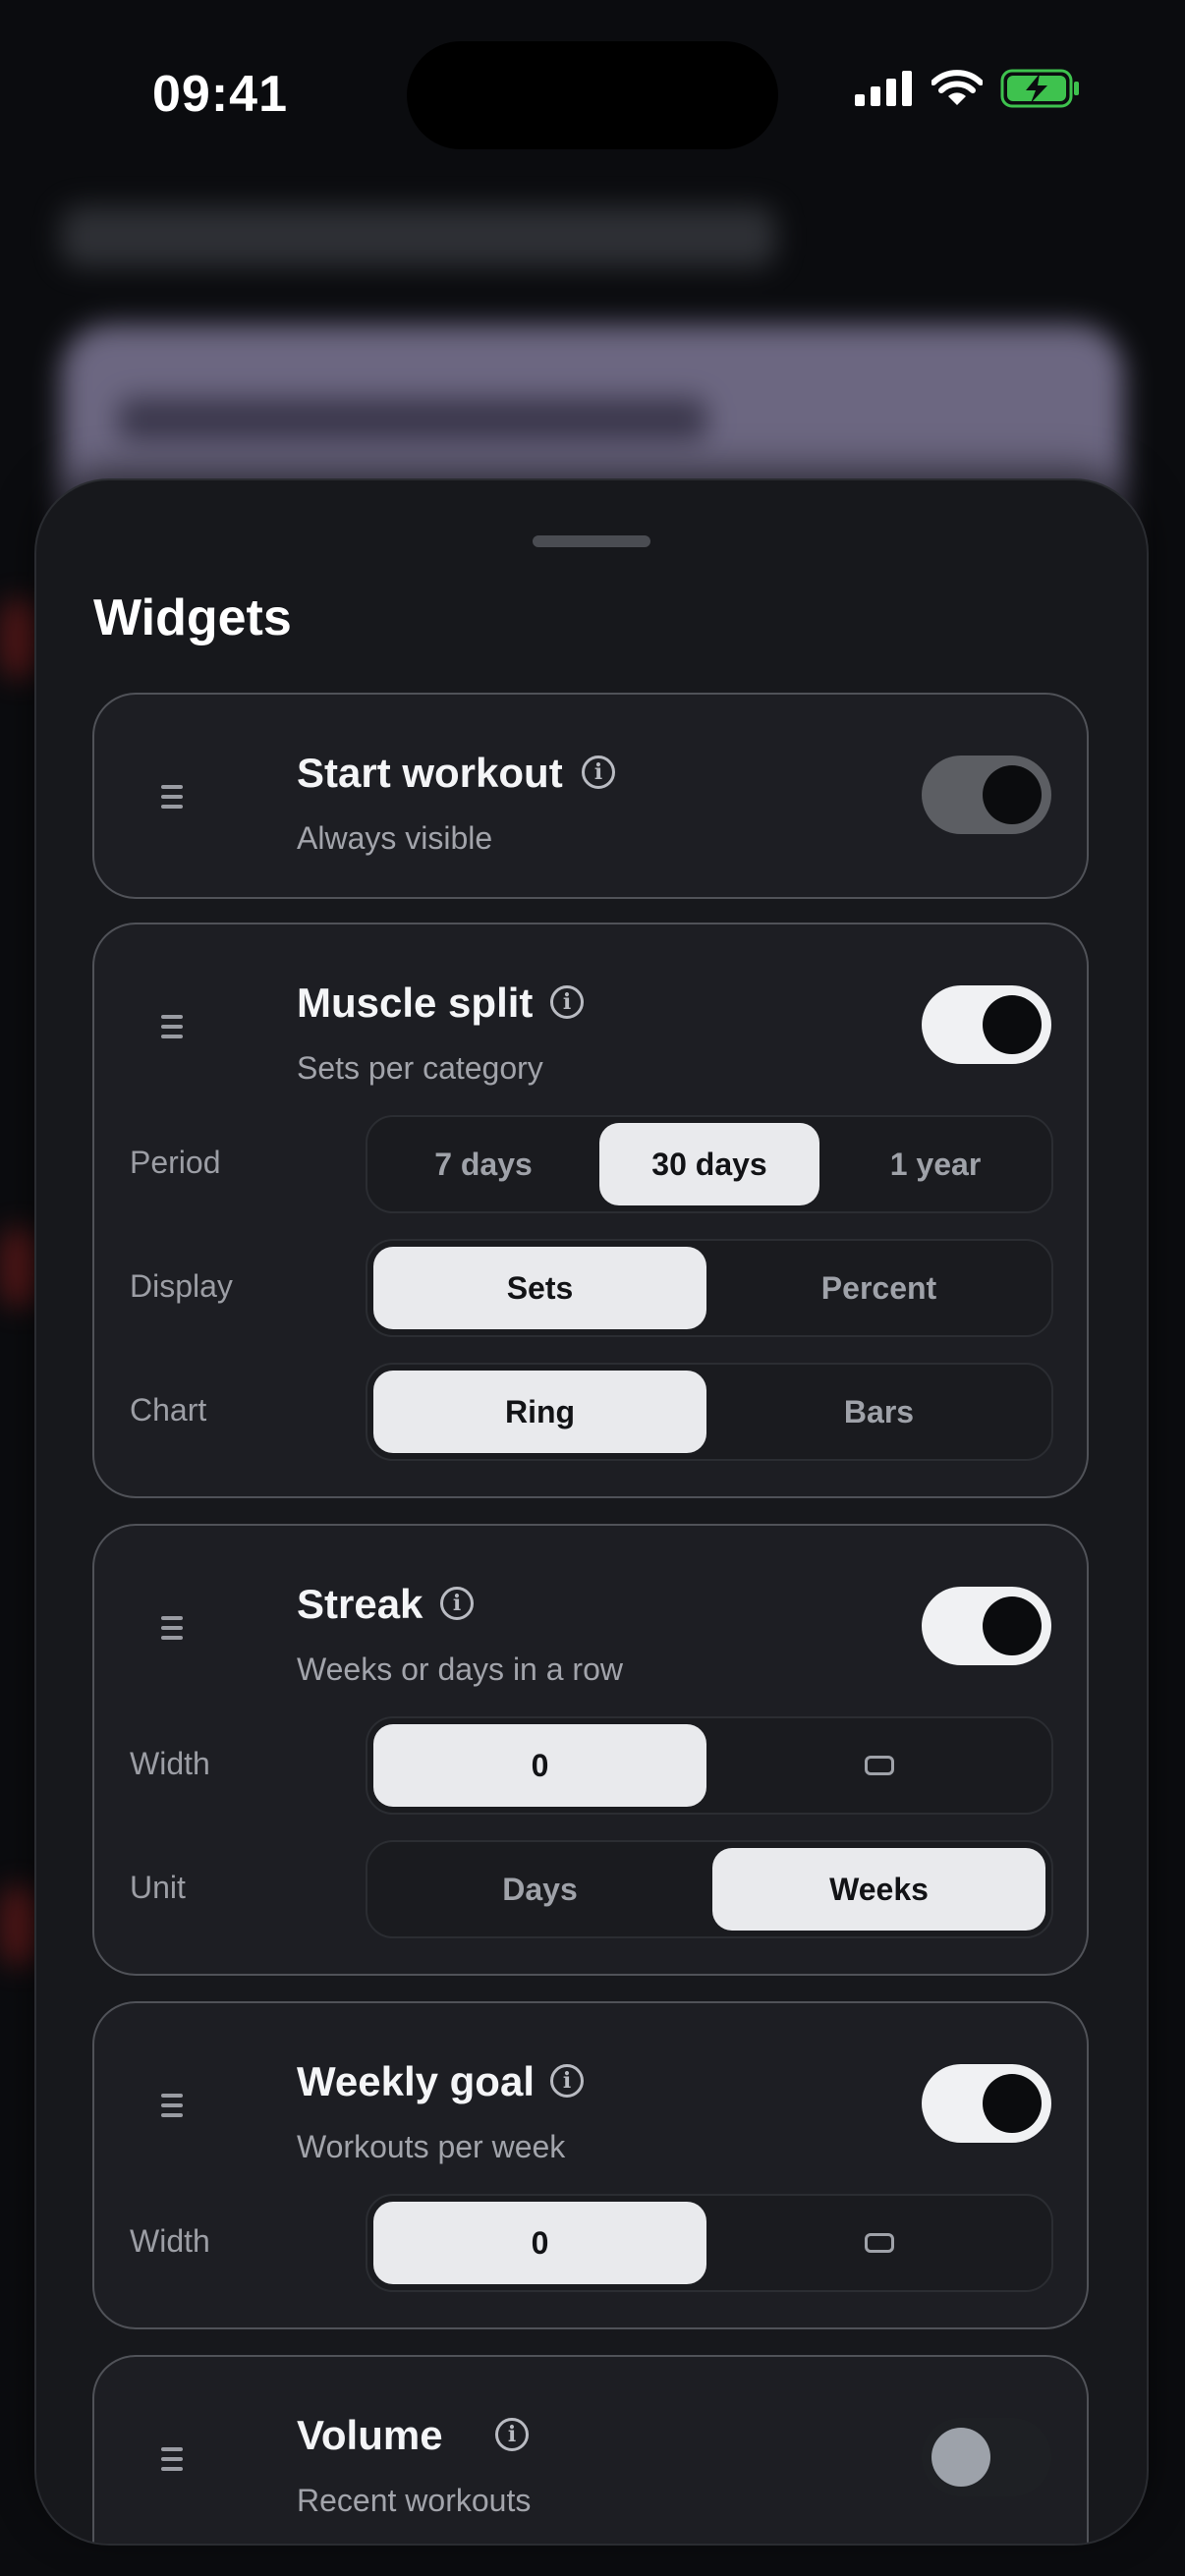 This screenshot has width=1185, height=2576. What do you see at coordinates (430, 773) in the screenshot?
I see `widget-title: Start workout` at bounding box center [430, 773].